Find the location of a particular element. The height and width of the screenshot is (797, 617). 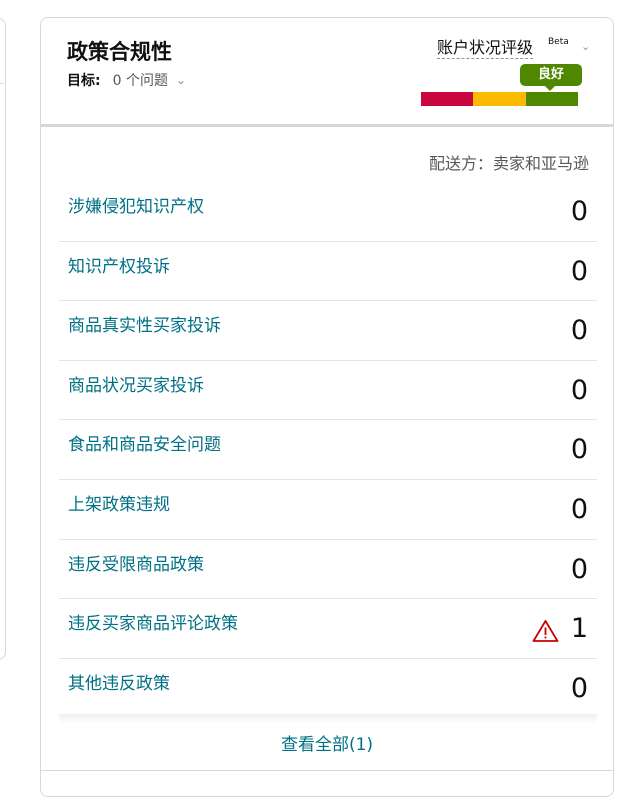

footer-divider is located at coordinates (327, 770).